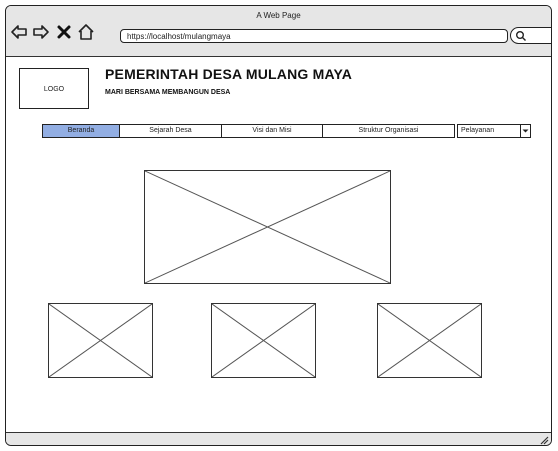 This screenshot has height=451, width=558. What do you see at coordinates (530, 35) in the screenshot?
I see `search-field` at bounding box center [530, 35].